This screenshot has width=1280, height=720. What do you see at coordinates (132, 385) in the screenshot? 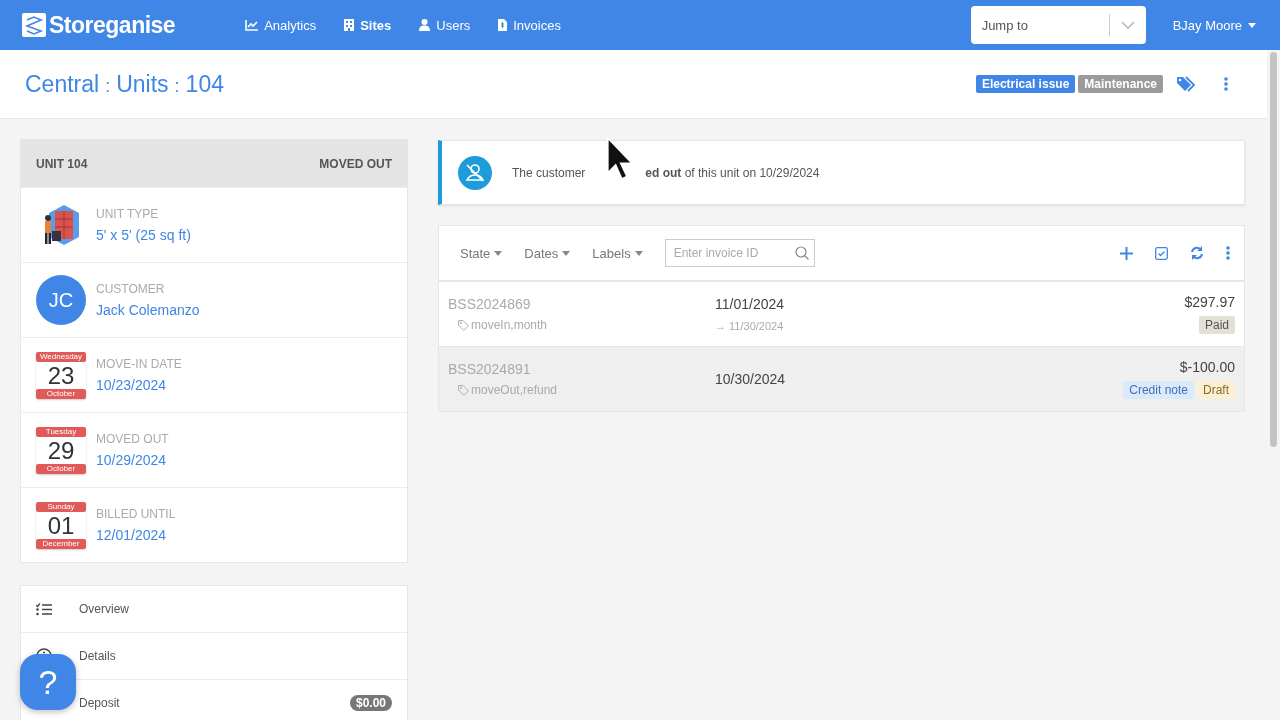
I see `field-value: 10/23/2024` at bounding box center [132, 385].